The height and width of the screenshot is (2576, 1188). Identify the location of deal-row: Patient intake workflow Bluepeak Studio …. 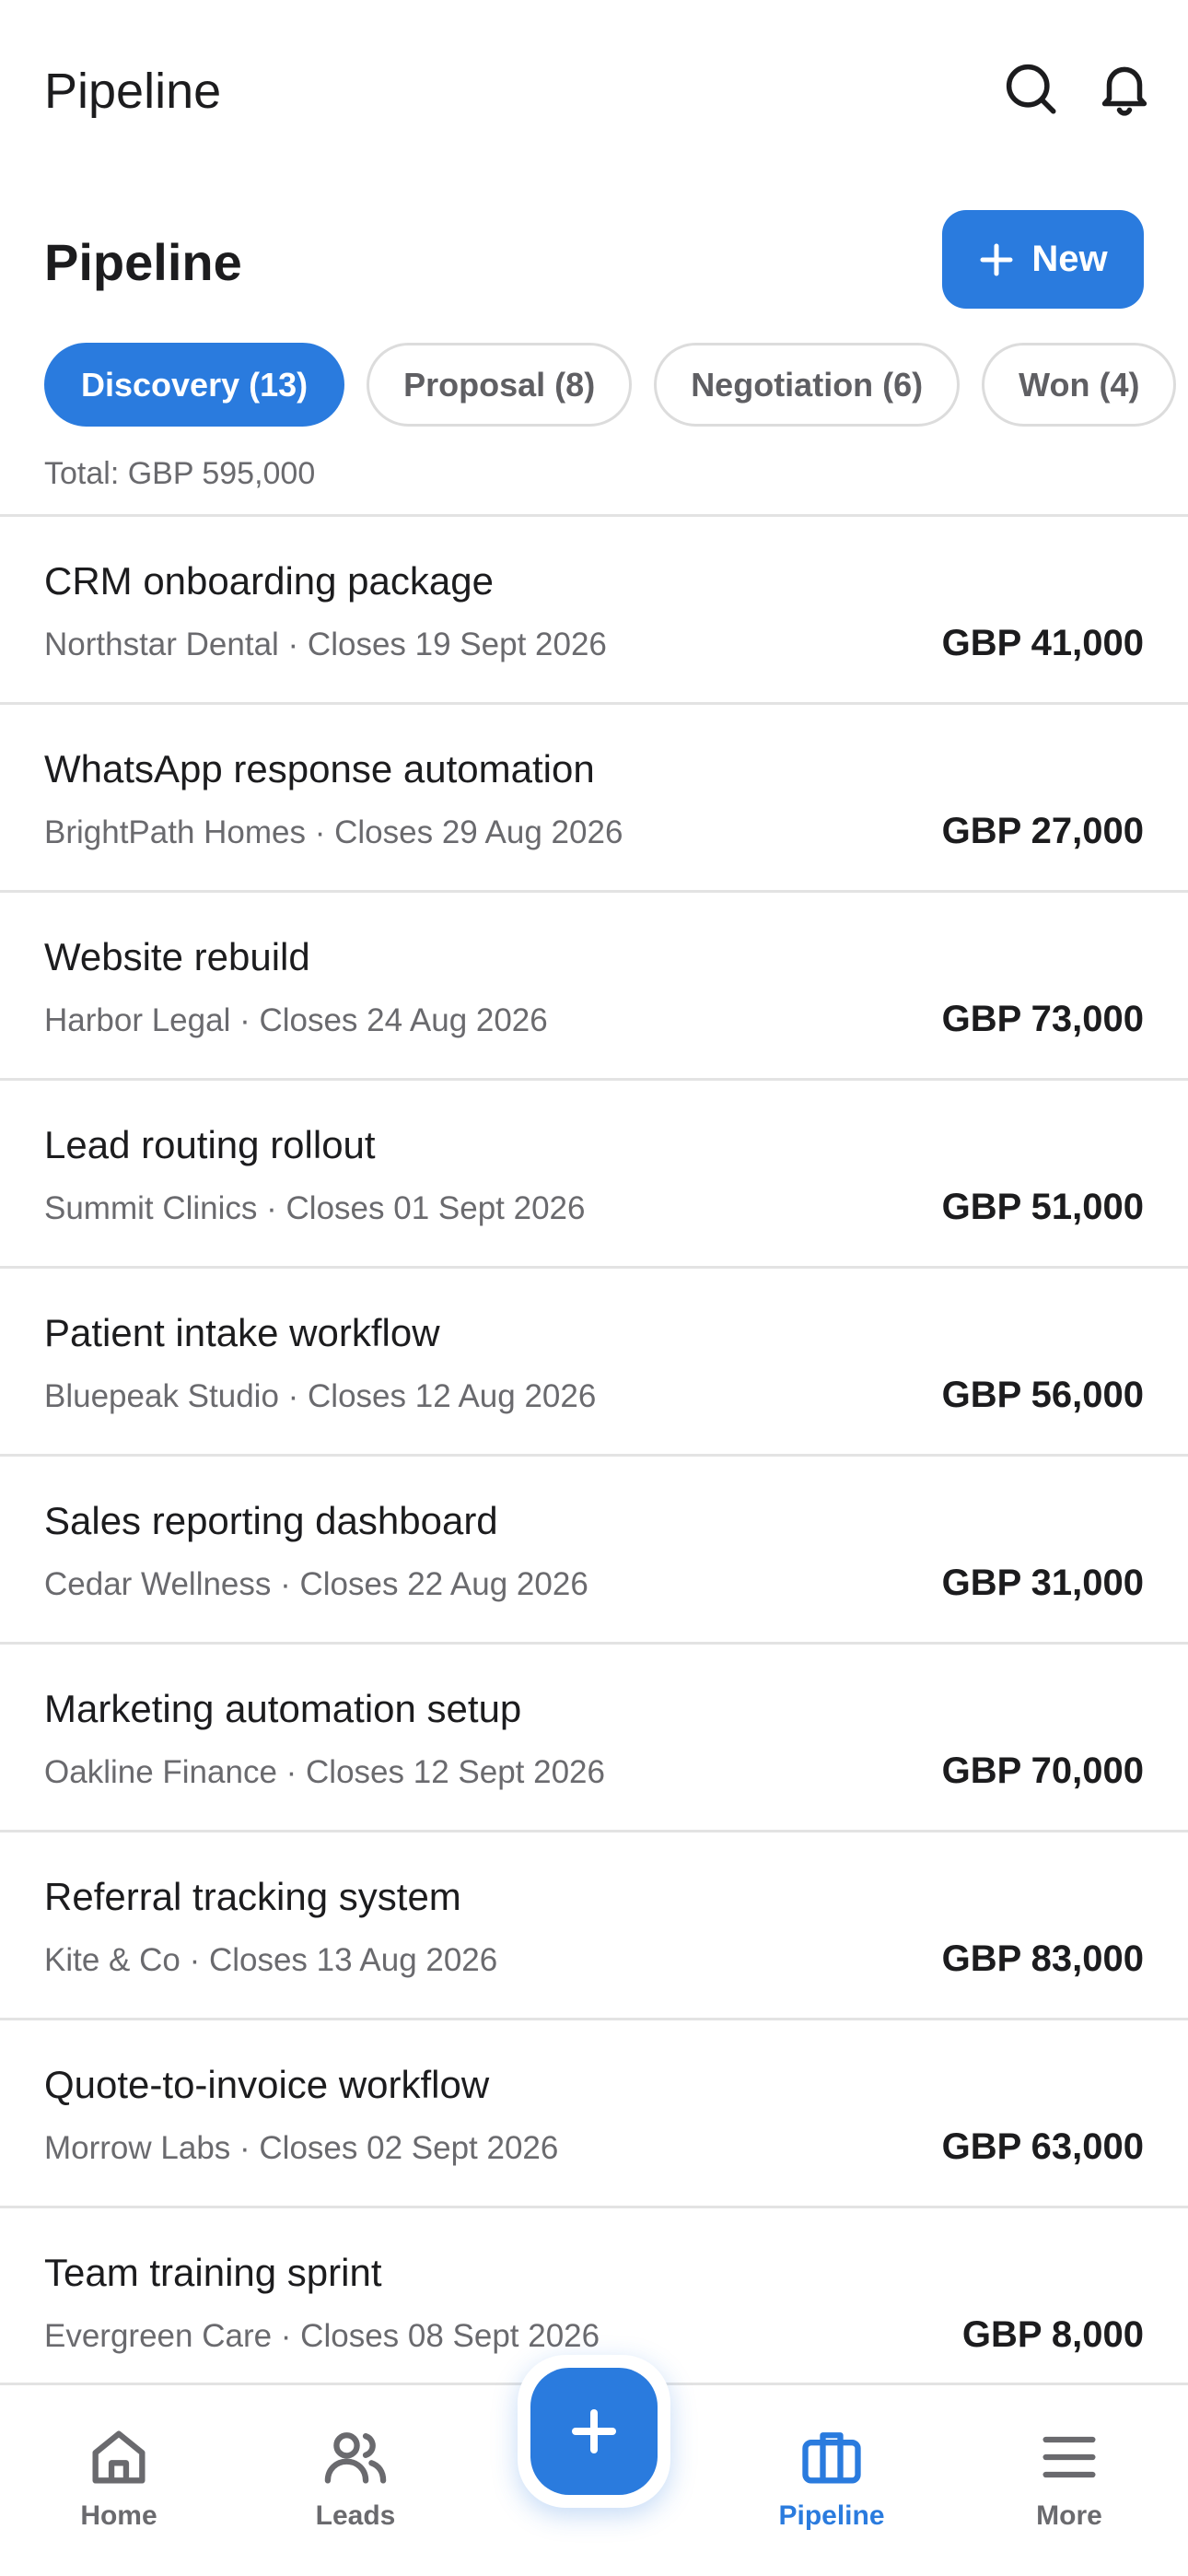
(594, 1363).